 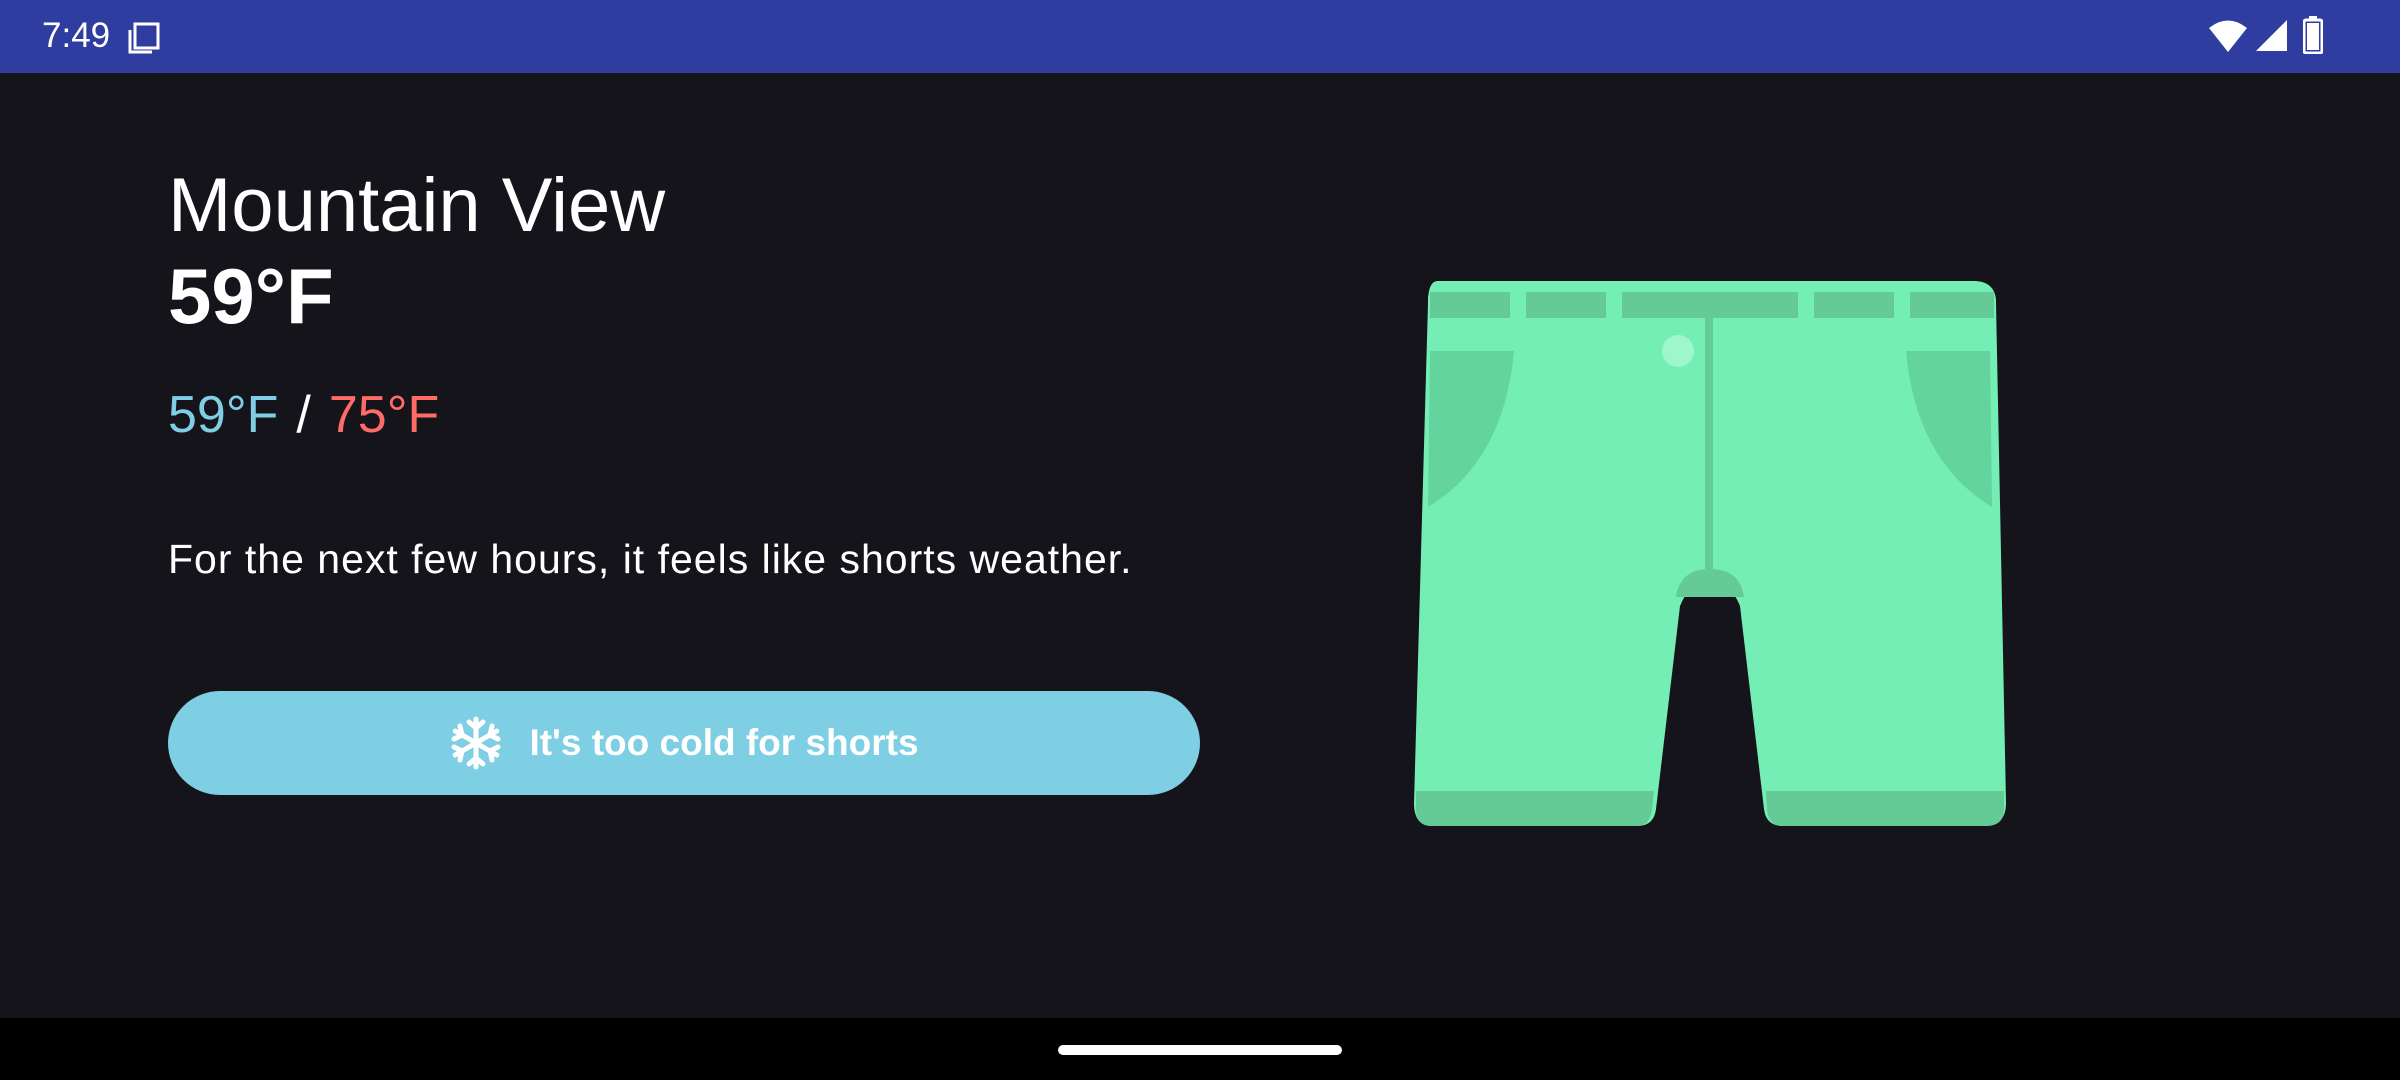 I want to click on city-name: Mountain View, so click(x=417, y=205).